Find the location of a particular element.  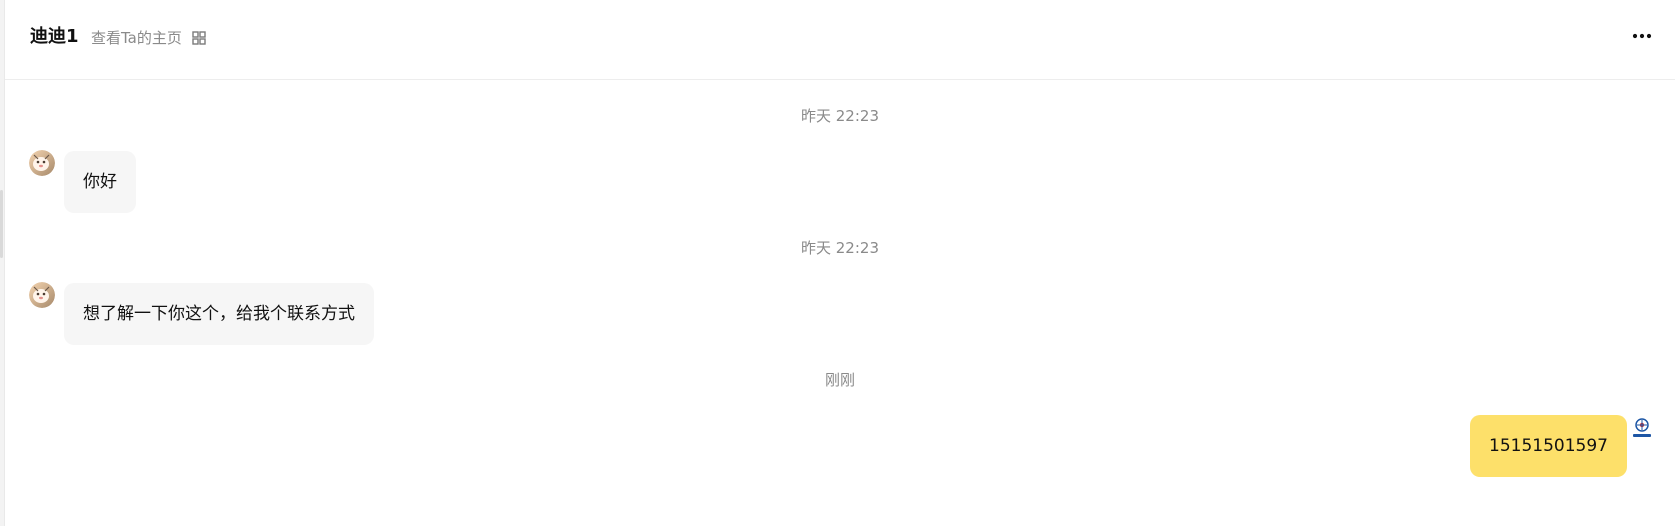

message-bubble: 你好 is located at coordinates (100, 182).